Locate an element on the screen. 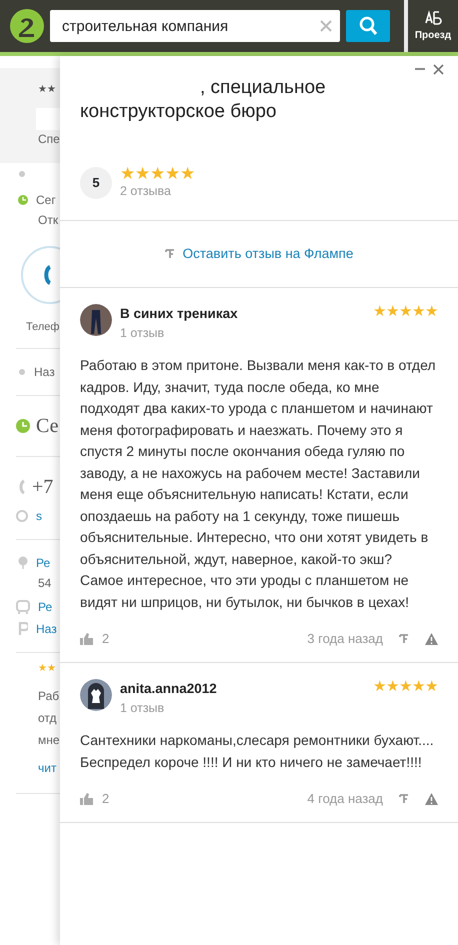  review-date: 4 года назад is located at coordinates (345, 799).